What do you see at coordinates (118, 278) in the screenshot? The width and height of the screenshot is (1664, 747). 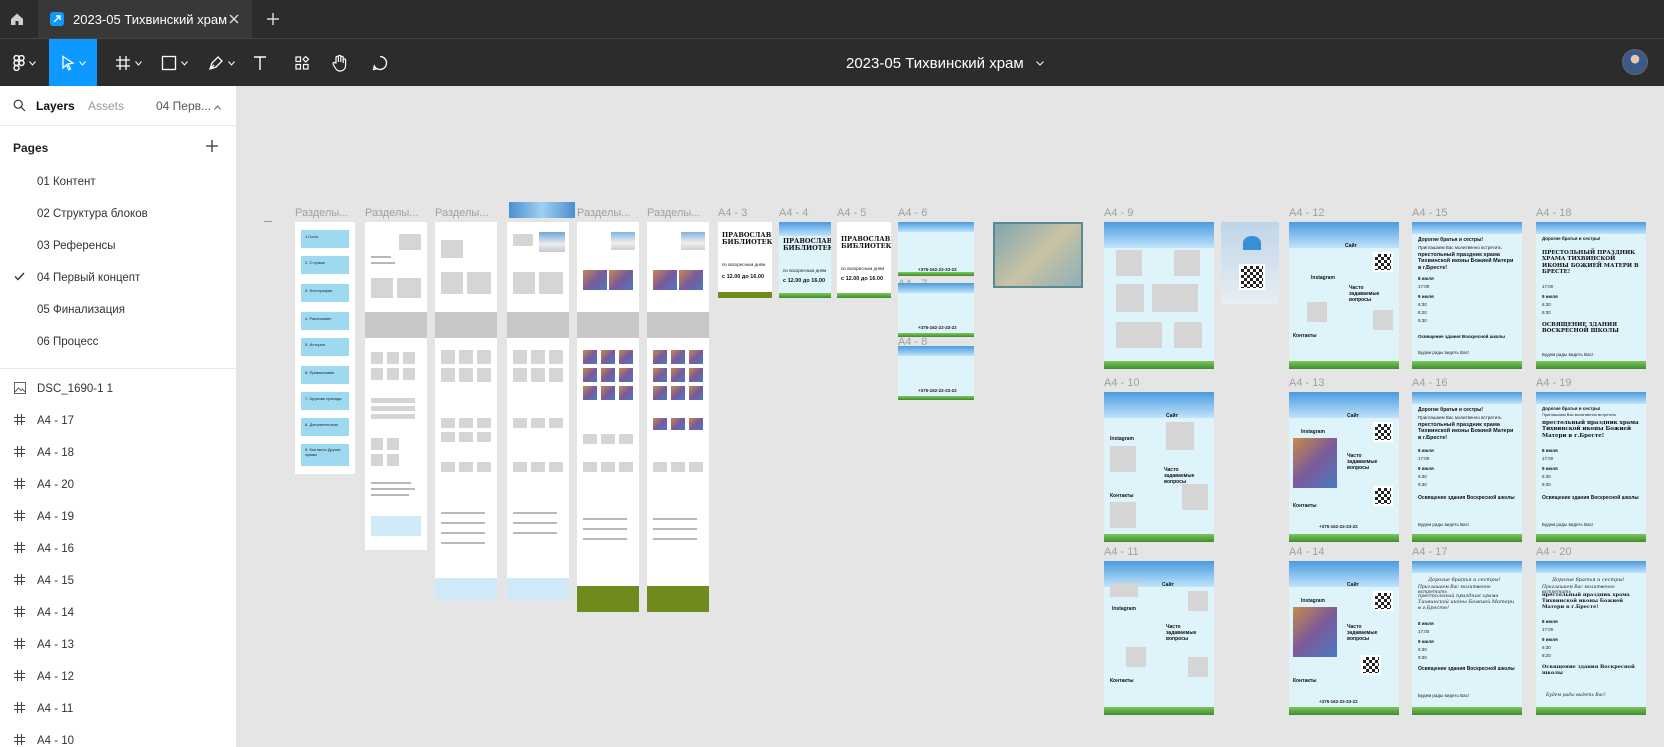 I see `page-item-selected: 04 Первый концепт` at bounding box center [118, 278].